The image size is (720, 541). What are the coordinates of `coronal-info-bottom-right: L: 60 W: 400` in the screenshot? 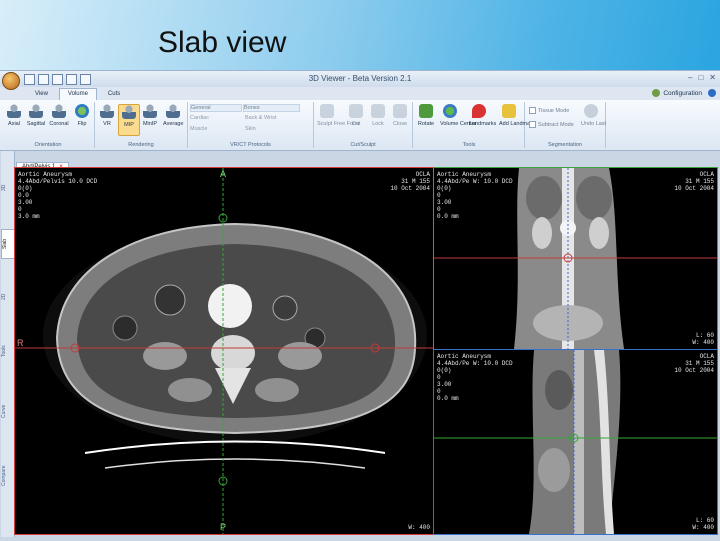 It's located at (703, 339).